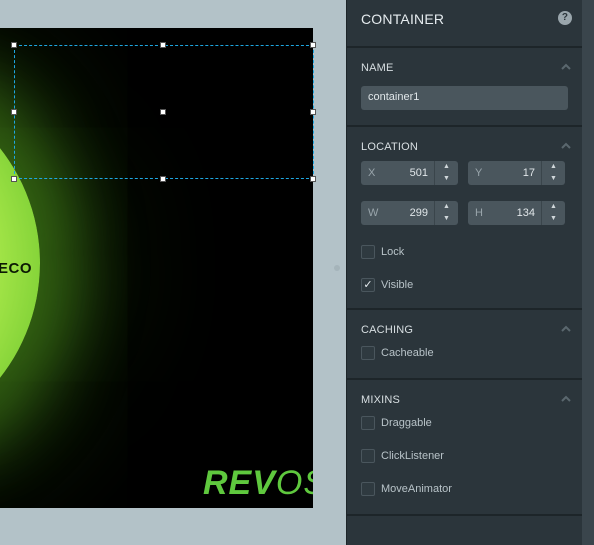 This screenshot has height=545, width=594. Describe the element at coordinates (397, 284) in the screenshot. I see `visible-label: Visible` at that location.